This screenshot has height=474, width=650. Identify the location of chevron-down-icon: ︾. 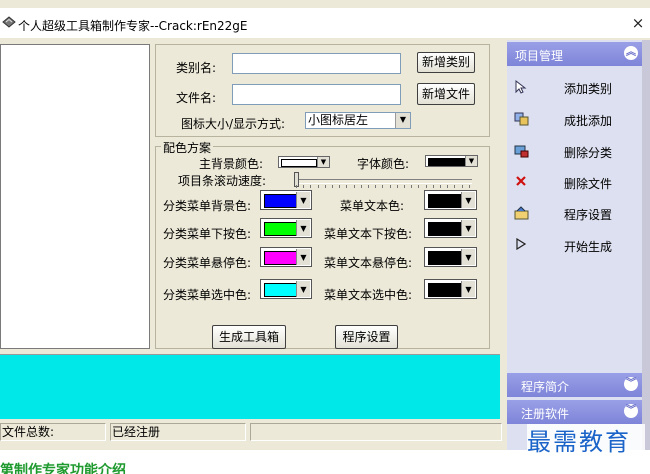
(631, 384).